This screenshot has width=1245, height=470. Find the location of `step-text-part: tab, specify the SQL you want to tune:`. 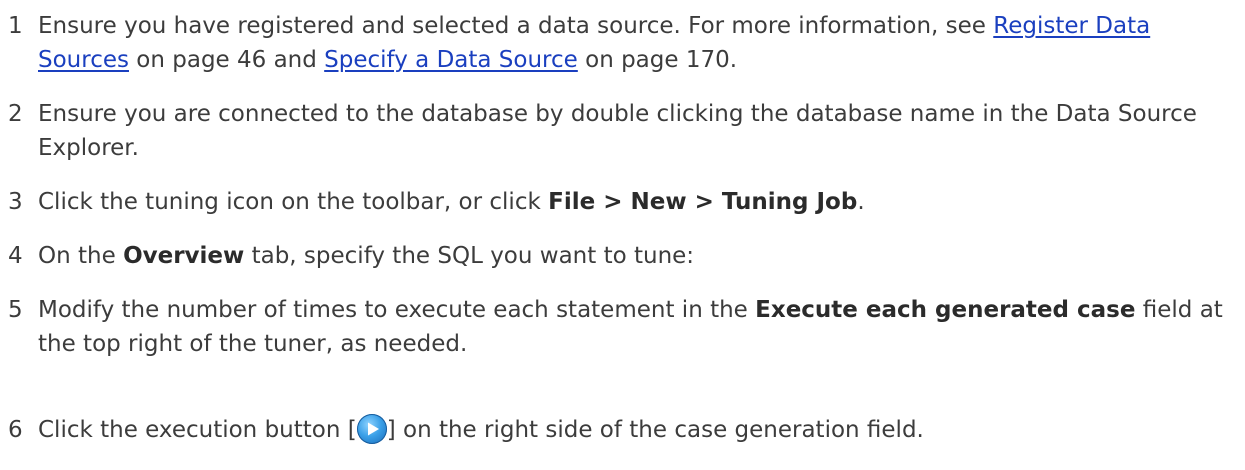

step-text-part: tab, specify the SQL you want to tune: is located at coordinates (469, 256).